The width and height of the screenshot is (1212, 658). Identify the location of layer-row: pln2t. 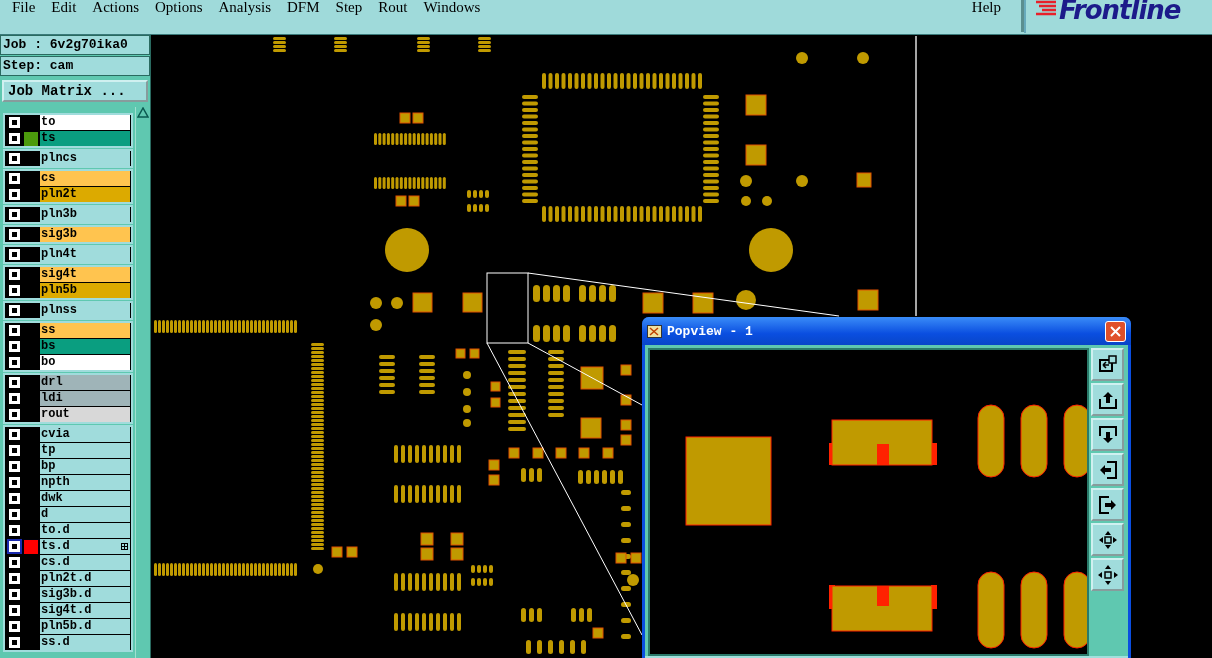
(68, 194).